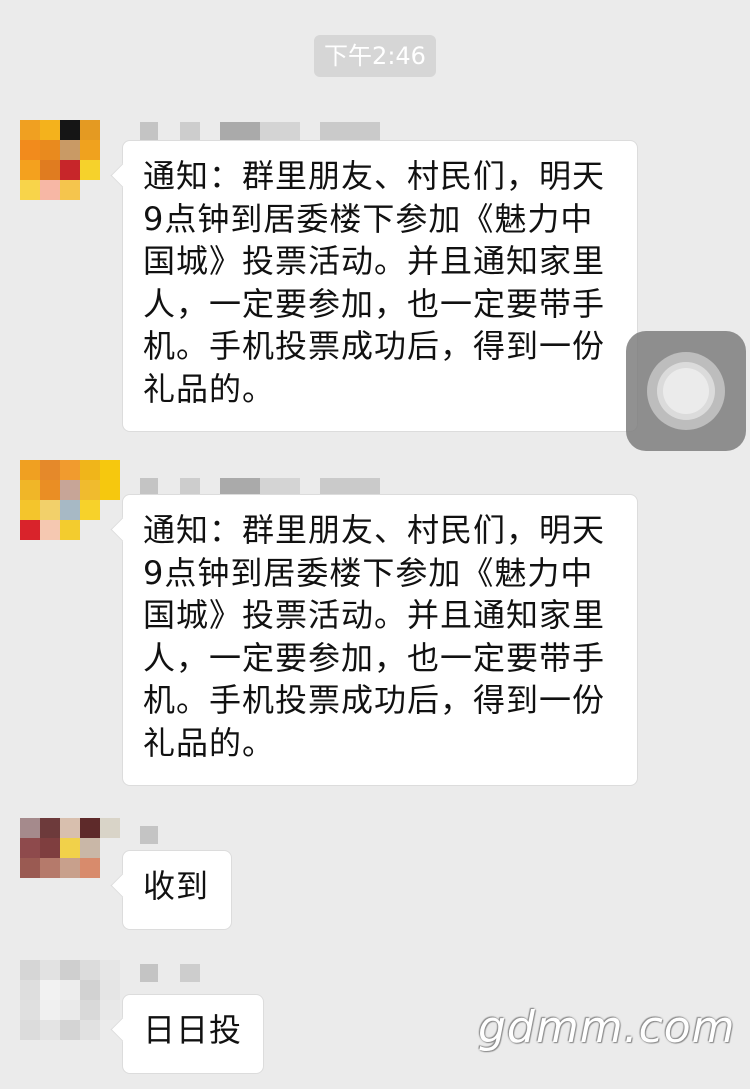 Image resolution: width=750 pixels, height=1089 pixels. What do you see at coordinates (607, 1027) in the screenshot?
I see `watermark: gdmm.com` at bounding box center [607, 1027].